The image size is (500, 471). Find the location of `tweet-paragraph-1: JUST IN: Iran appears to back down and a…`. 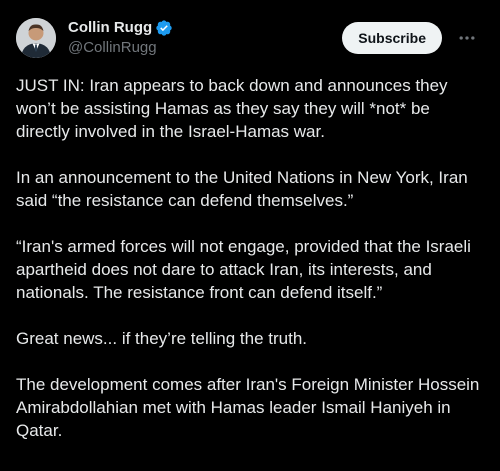

tweet-paragraph-1: JUST IN: Iran appears to back down and a… is located at coordinates (232, 108).